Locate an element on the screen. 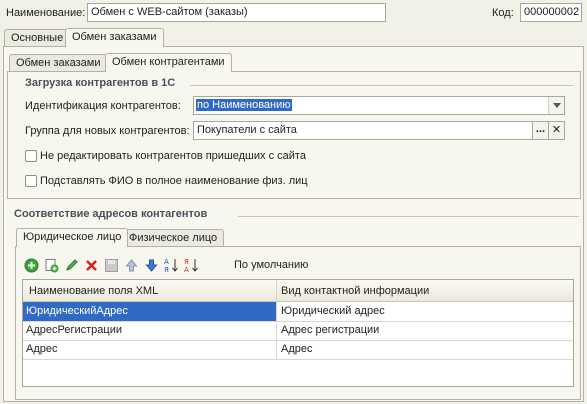  load-section-title: Загрузка контрагентов в 1С is located at coordinates (100, 83).